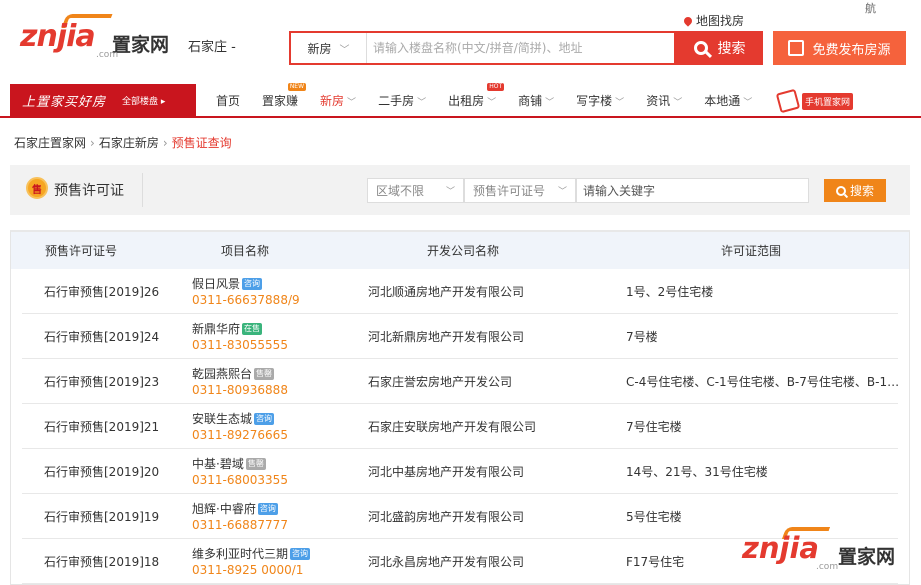 The height and width of the screenshot is (585, 921). I want to click on mobile-site-link: 手机置家网, so click(814, 101).